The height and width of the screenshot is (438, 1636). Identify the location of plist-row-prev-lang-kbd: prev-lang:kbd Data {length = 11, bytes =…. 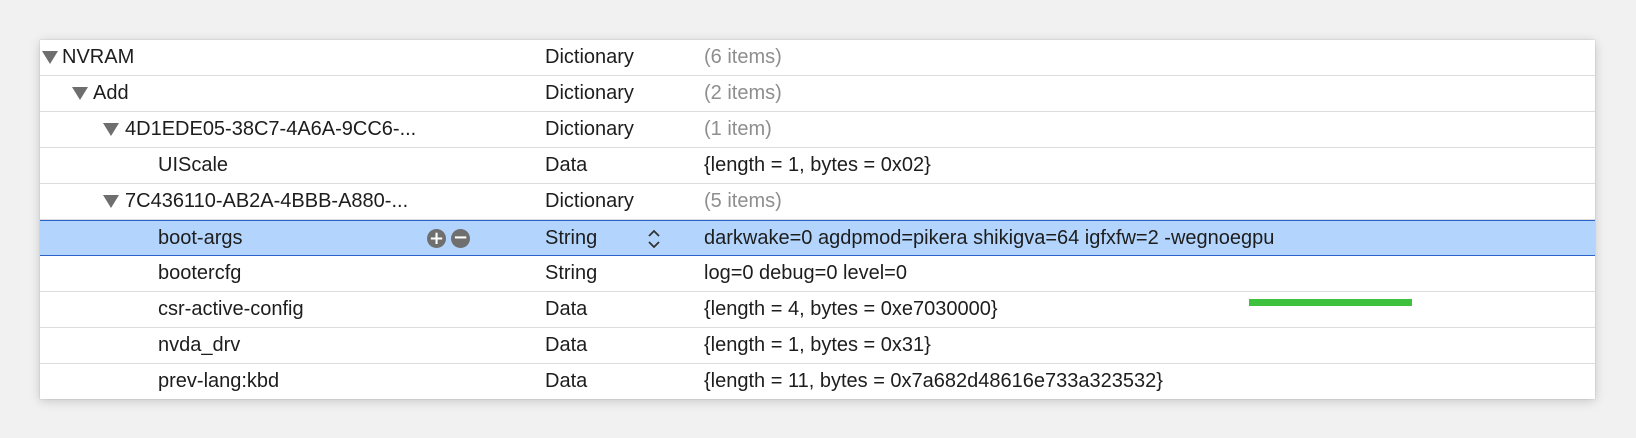
(817, 381).